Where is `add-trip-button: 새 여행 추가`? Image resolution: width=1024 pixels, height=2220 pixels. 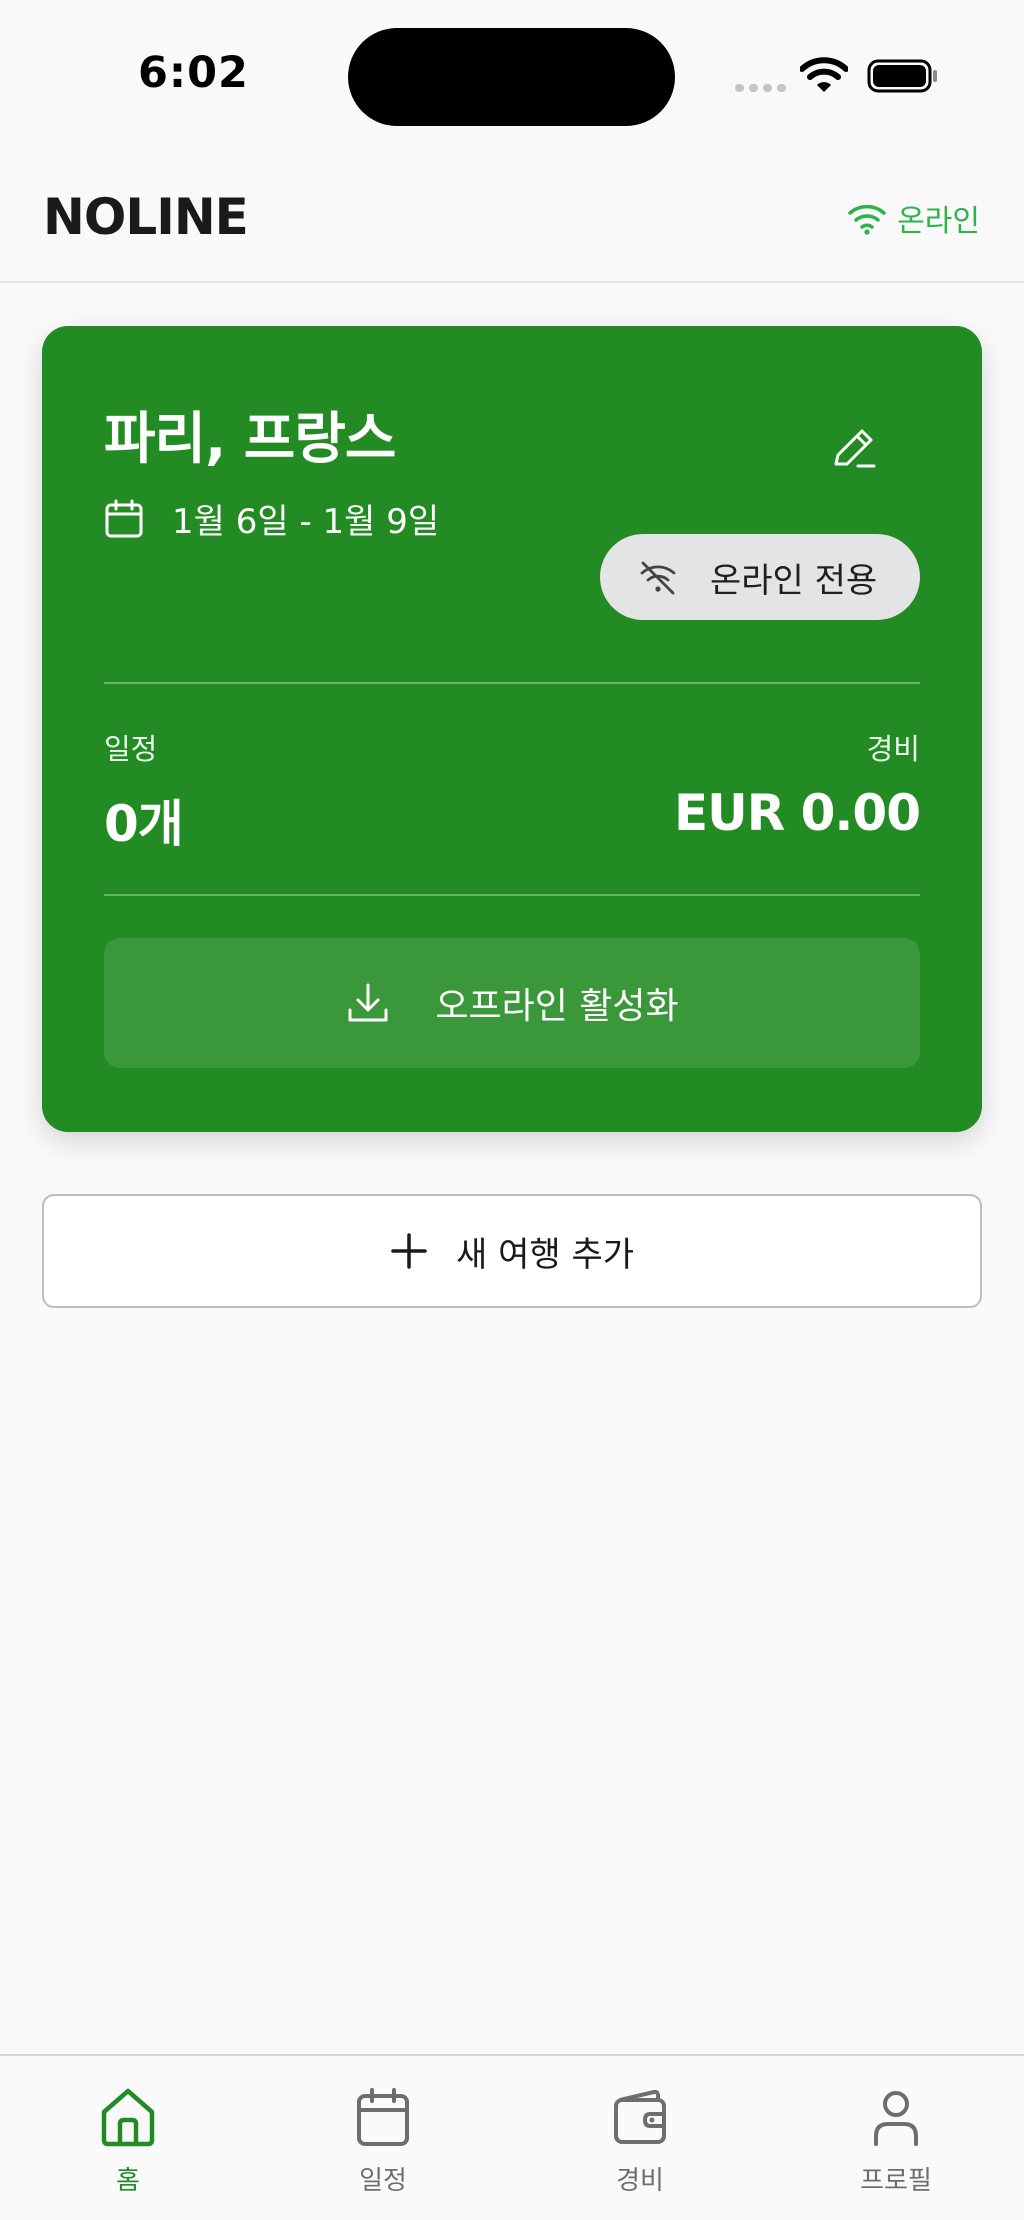
add-trip-button: 새 여행 추가 is located at coordinates (512, 1251).